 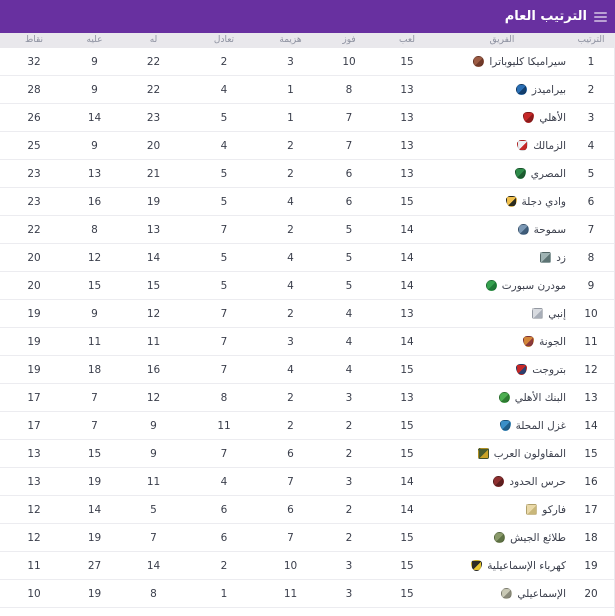 What do you see at coordinates (307, 537) in the screenshot?
I see `table-row: 18 طلائع الجيش 15 2 7 6 7 19 12` at bounding box center [307, 537].